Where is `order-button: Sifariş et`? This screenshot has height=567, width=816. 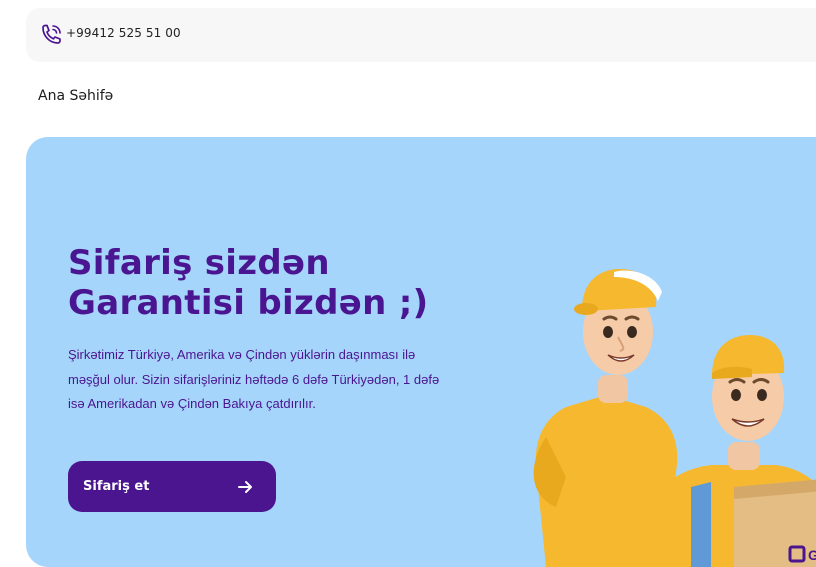
order-button: Sifariş et is located at coordinates (172, 486).